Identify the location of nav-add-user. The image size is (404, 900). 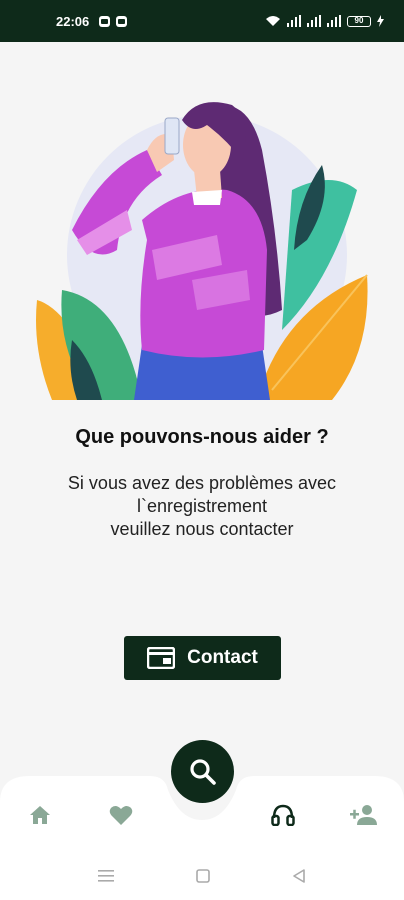
(364, 815).